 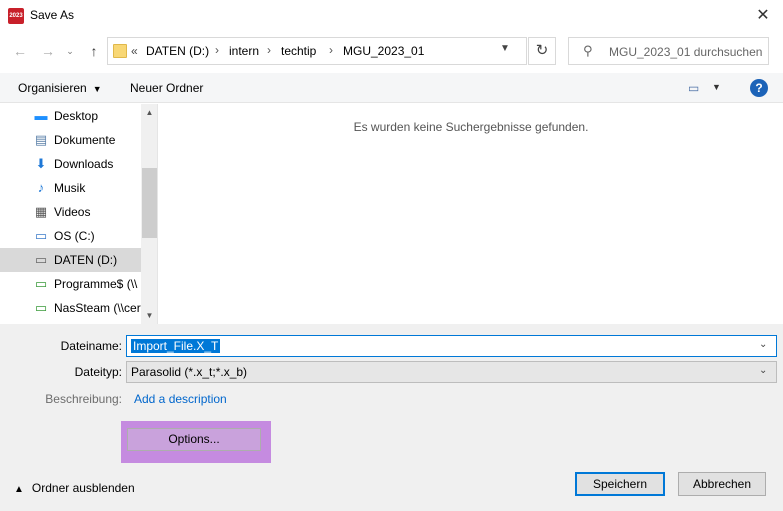 I want to click on sidebar-item-documents: ▤ Dokumente, so click(x=70, y=140).